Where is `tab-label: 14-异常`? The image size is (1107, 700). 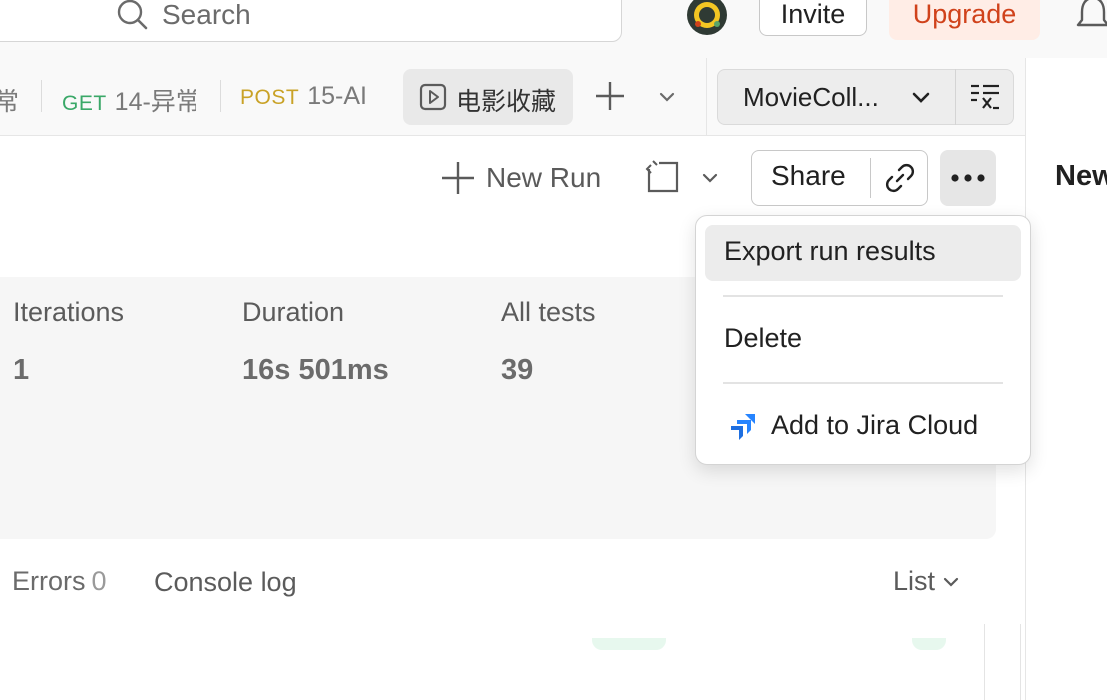
tab-label: 14-异常 is located at coordinates (155, 102).